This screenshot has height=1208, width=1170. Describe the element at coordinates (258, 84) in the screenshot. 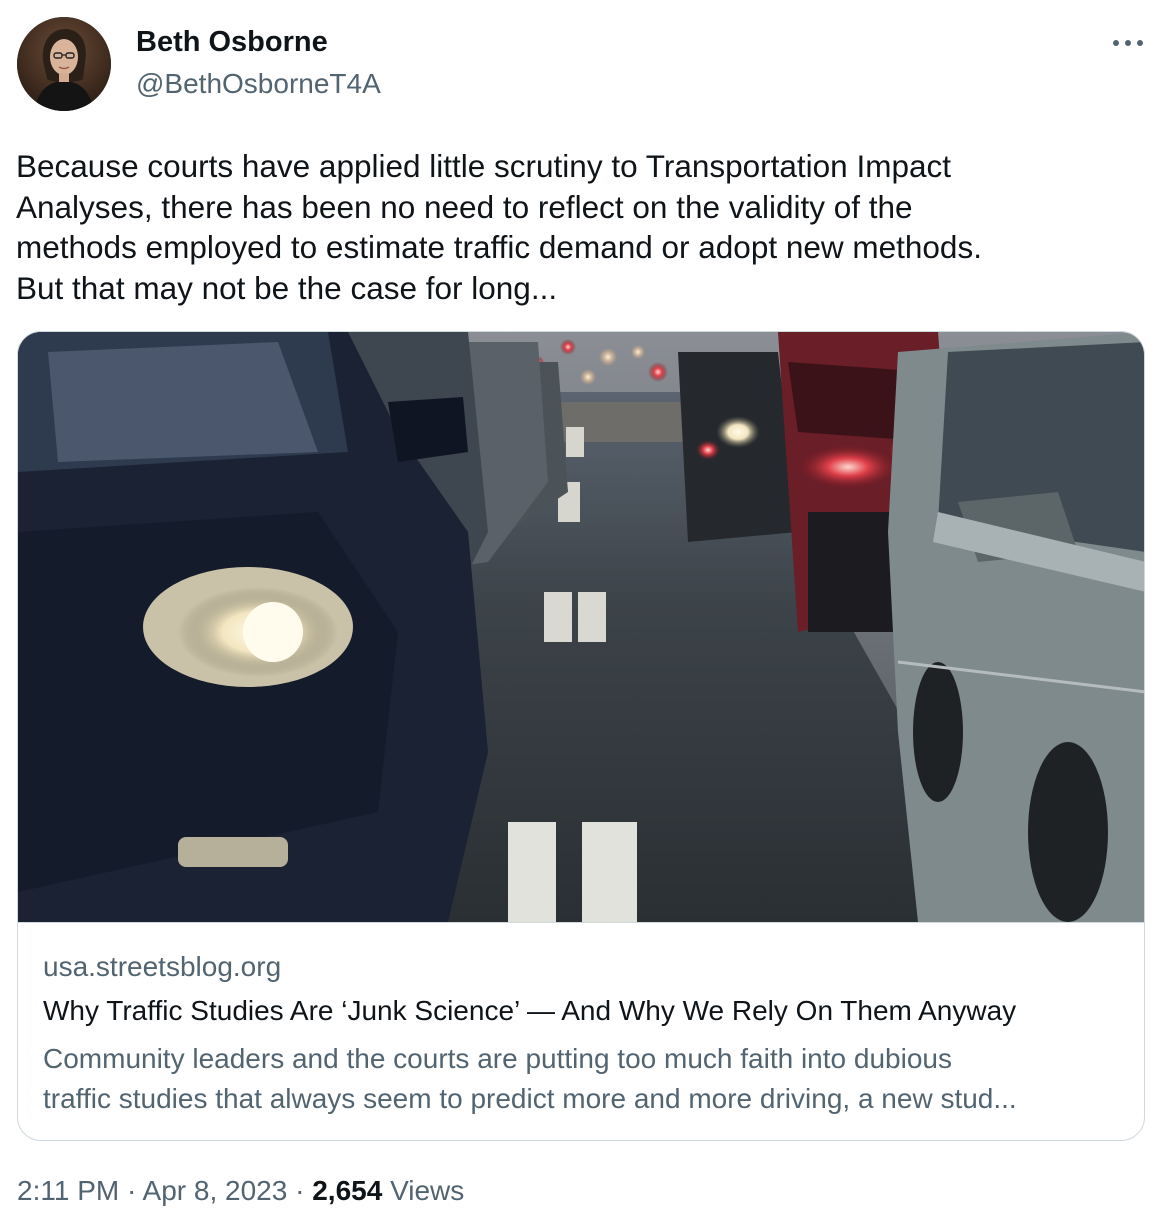

I see `author-handle: @BethOsborneT4A` at that location.